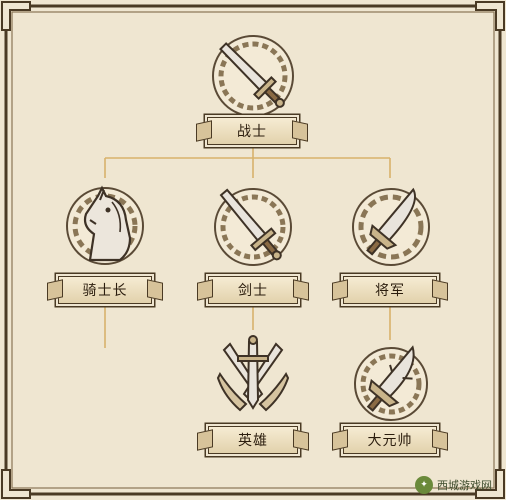 This screenshot has height=500, width=506. I want to click on knight-captain-emblem, so click(105, 226).